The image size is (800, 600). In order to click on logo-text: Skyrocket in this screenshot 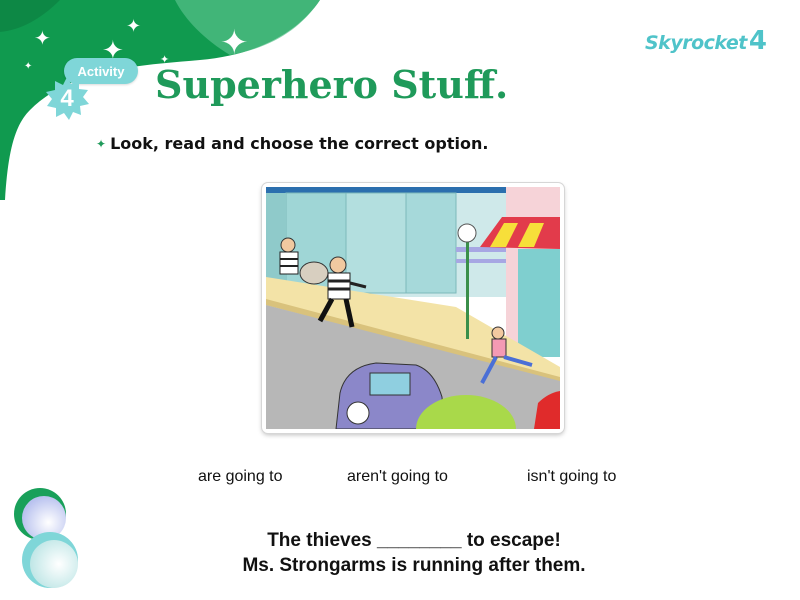, I will do `click(696, 43)`.